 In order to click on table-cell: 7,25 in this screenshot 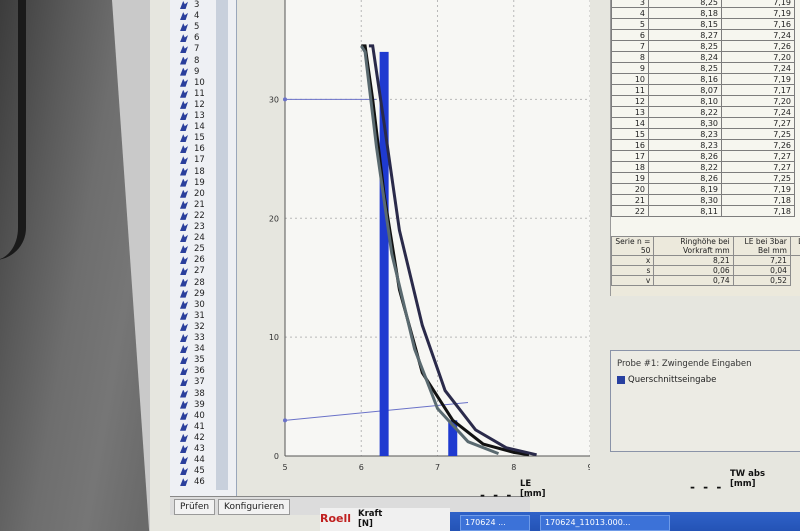, I will do `click(758, 134)`.